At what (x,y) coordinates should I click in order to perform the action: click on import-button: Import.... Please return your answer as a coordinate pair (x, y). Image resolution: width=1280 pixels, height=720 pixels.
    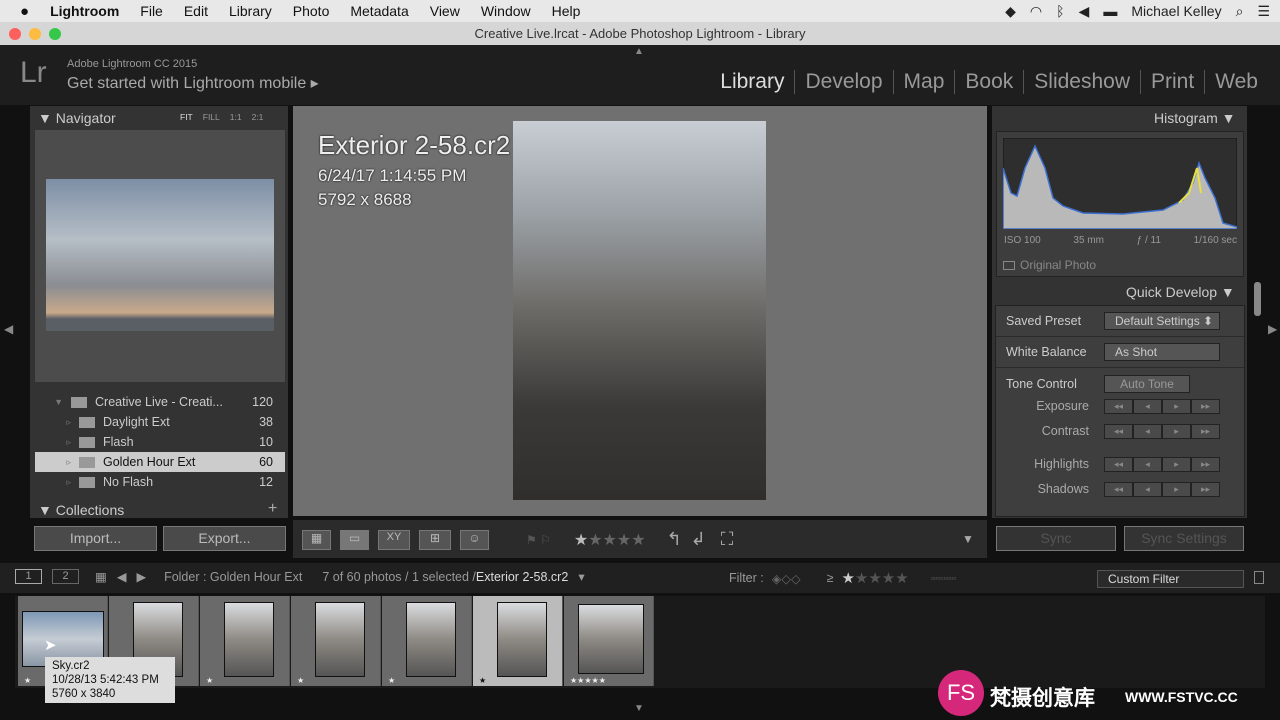
    Looking at the image, I should click on (95, 538).